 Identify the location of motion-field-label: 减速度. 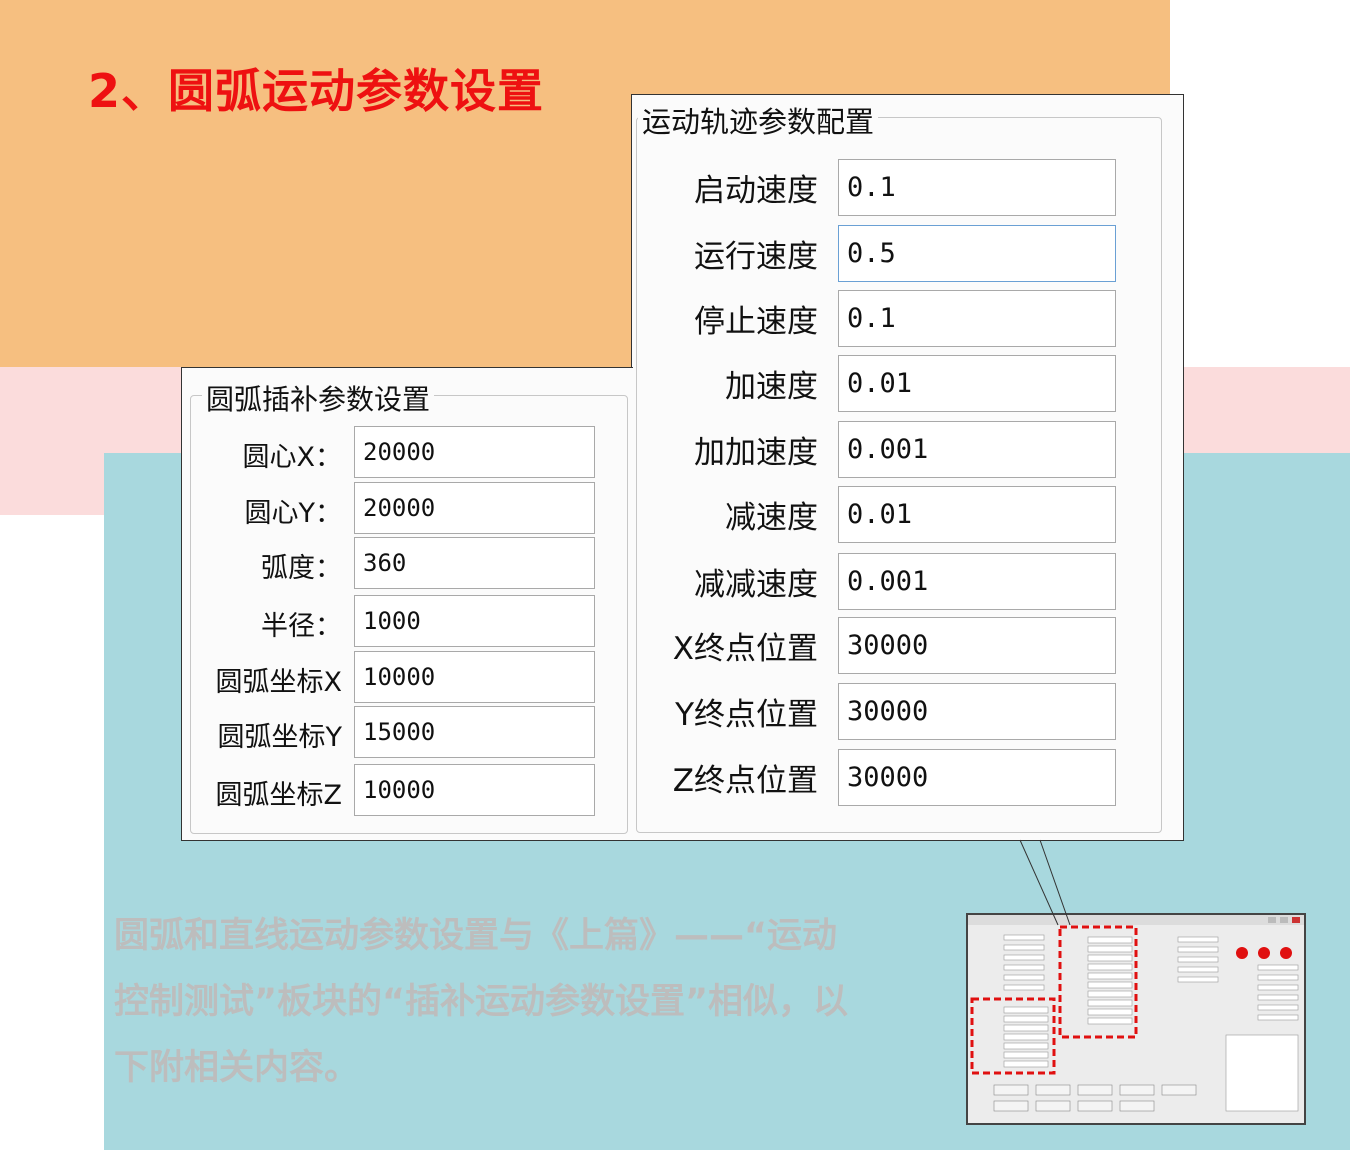
(771, 518).